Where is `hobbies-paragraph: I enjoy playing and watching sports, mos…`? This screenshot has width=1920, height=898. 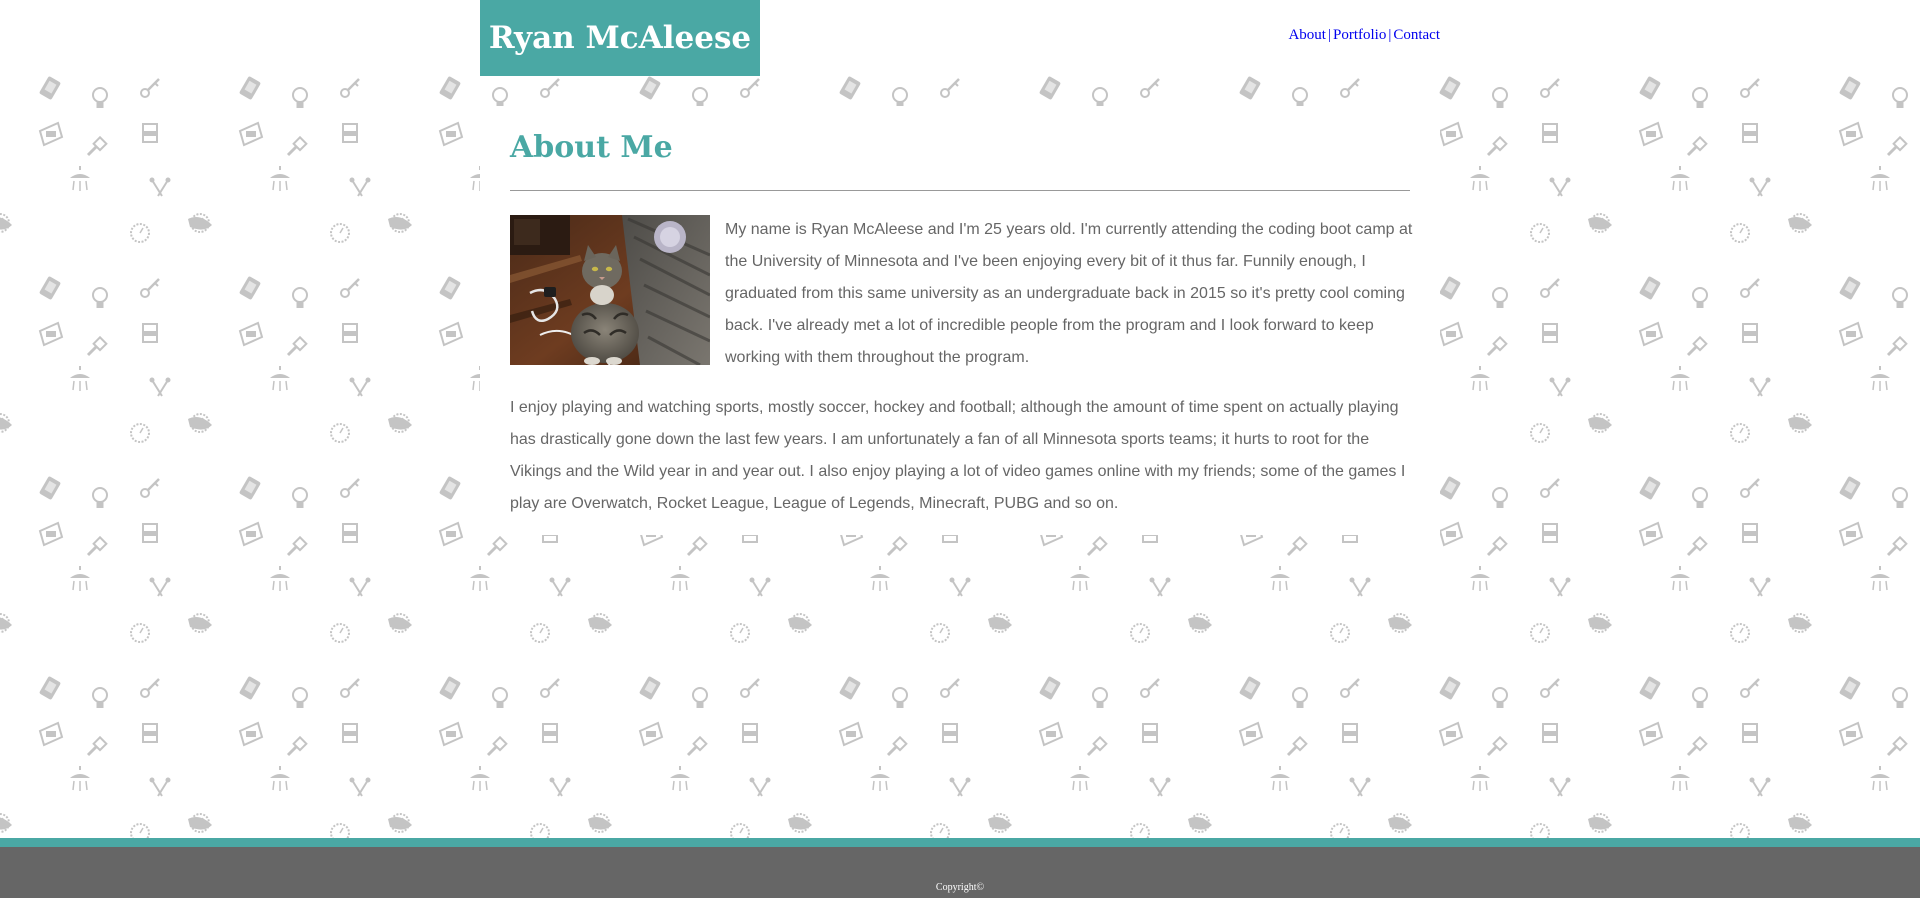
hobbies-paragraph: I enjoy playing and watching sports, mos… is located at coordinates (958, 455).